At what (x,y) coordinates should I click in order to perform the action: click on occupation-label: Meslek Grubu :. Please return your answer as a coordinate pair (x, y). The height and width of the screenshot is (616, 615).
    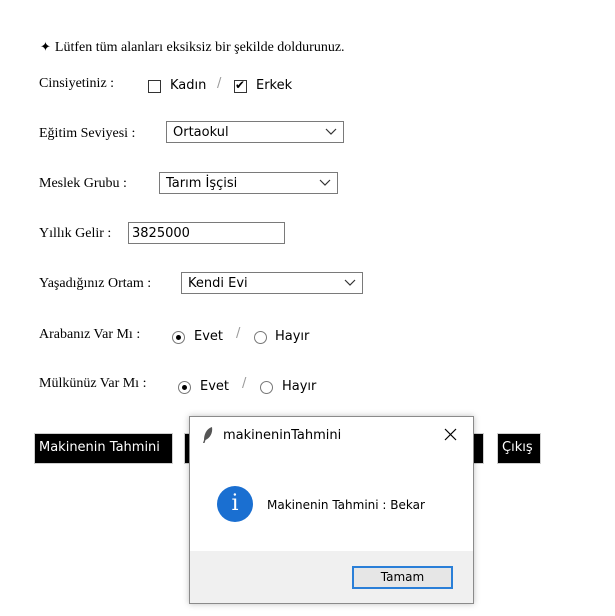
    Looking at the image, I should click on (83, 183).